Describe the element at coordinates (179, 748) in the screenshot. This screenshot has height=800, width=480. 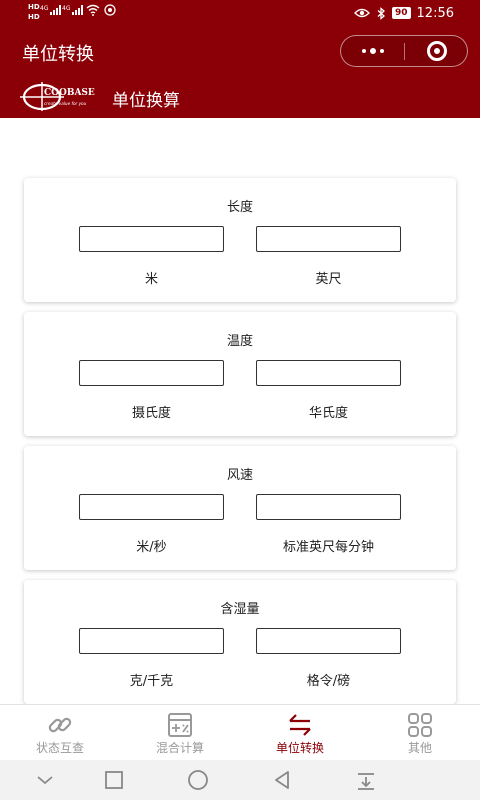
I see `tab-label: 混合计算` at that location.